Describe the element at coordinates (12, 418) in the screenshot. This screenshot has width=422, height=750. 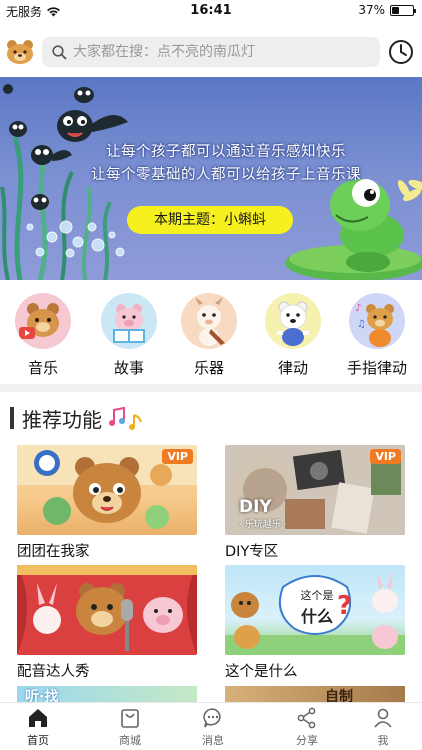
I see `title-accent-bar` at that location.